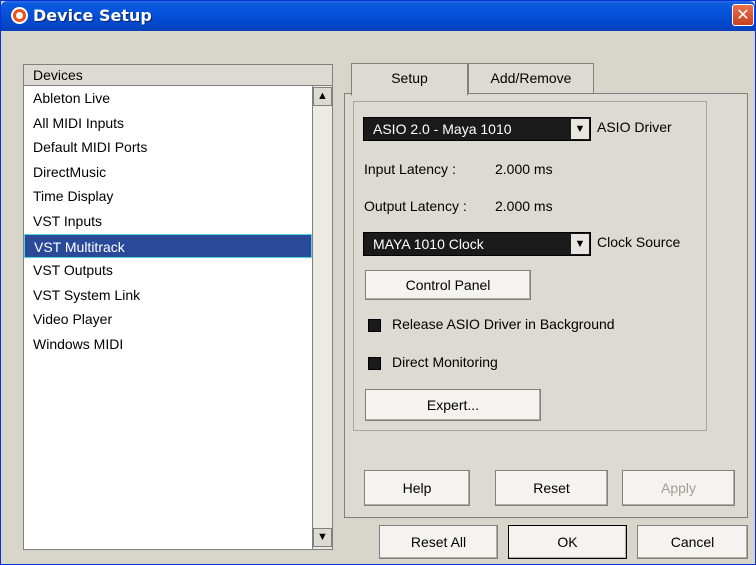 This screenshot has width=756, height=565. Describe the element at coordinates (168, 98) in the screenshot. I see `device-item-ableton-live: Ableton Live` at that location.